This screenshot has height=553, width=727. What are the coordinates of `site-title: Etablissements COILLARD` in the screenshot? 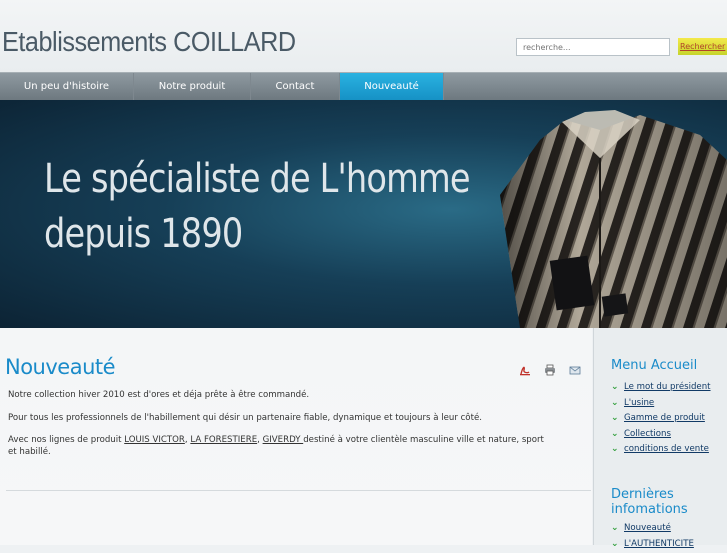 It's located at (149, 41).